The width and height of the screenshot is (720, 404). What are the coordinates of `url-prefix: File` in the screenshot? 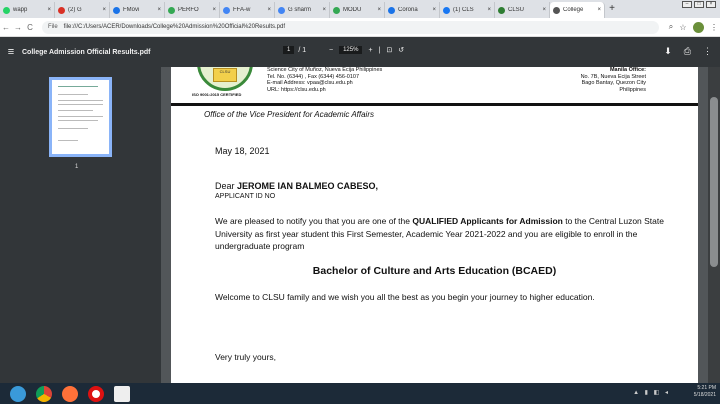 It's located at (53, 27).